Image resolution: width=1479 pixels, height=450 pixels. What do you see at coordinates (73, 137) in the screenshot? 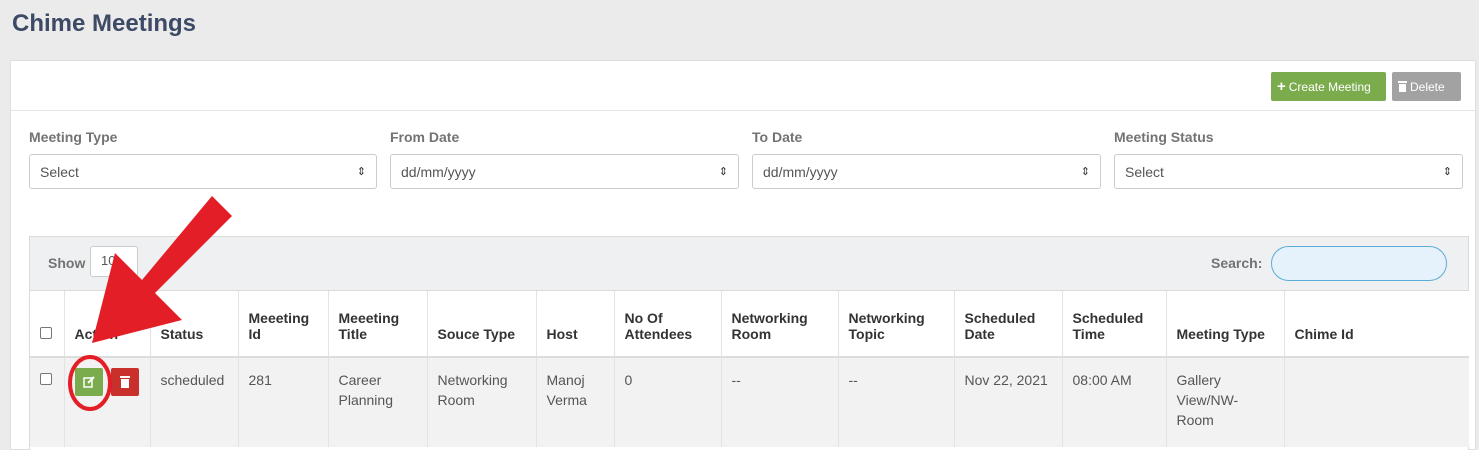
I see `filter-label-meeting-type: Meeting Type` at bounding box center [73, 137].